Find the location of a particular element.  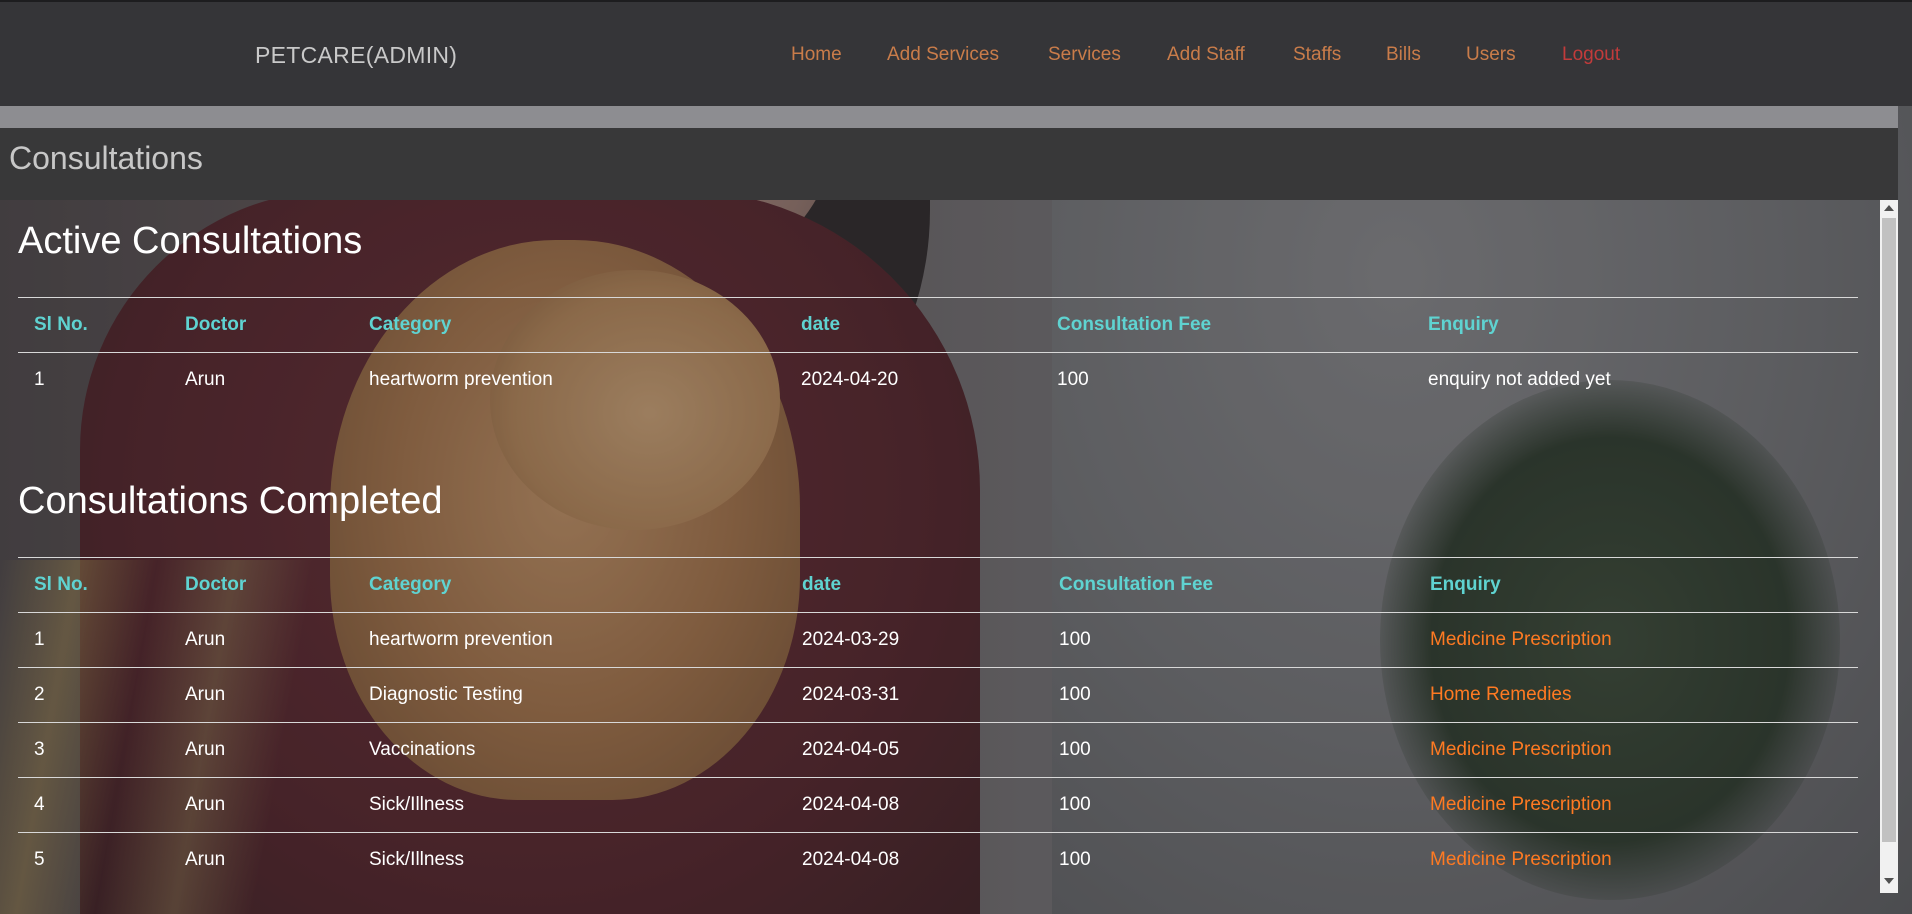

header-separator is located at coordinates (949, 117).